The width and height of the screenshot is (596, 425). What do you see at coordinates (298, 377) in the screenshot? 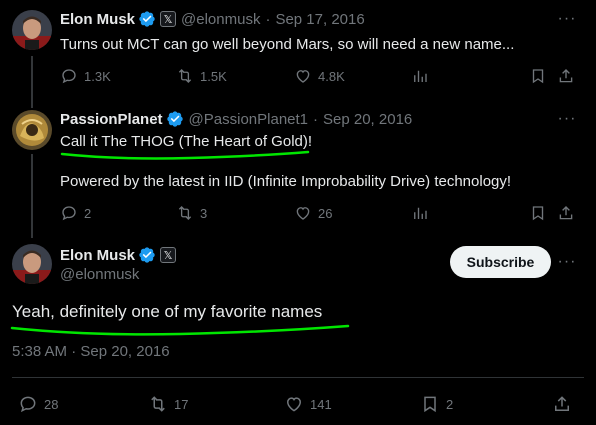
I see `divider` at bounding box center [298, 377].